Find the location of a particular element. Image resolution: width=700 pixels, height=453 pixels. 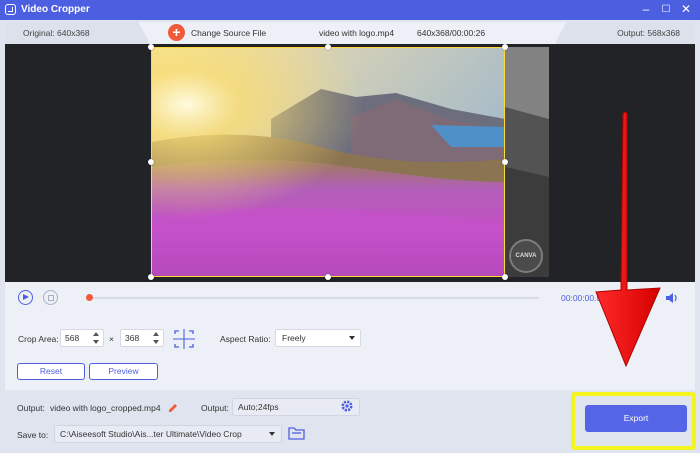

crop-handle-right is located at coordinates (505, 162).